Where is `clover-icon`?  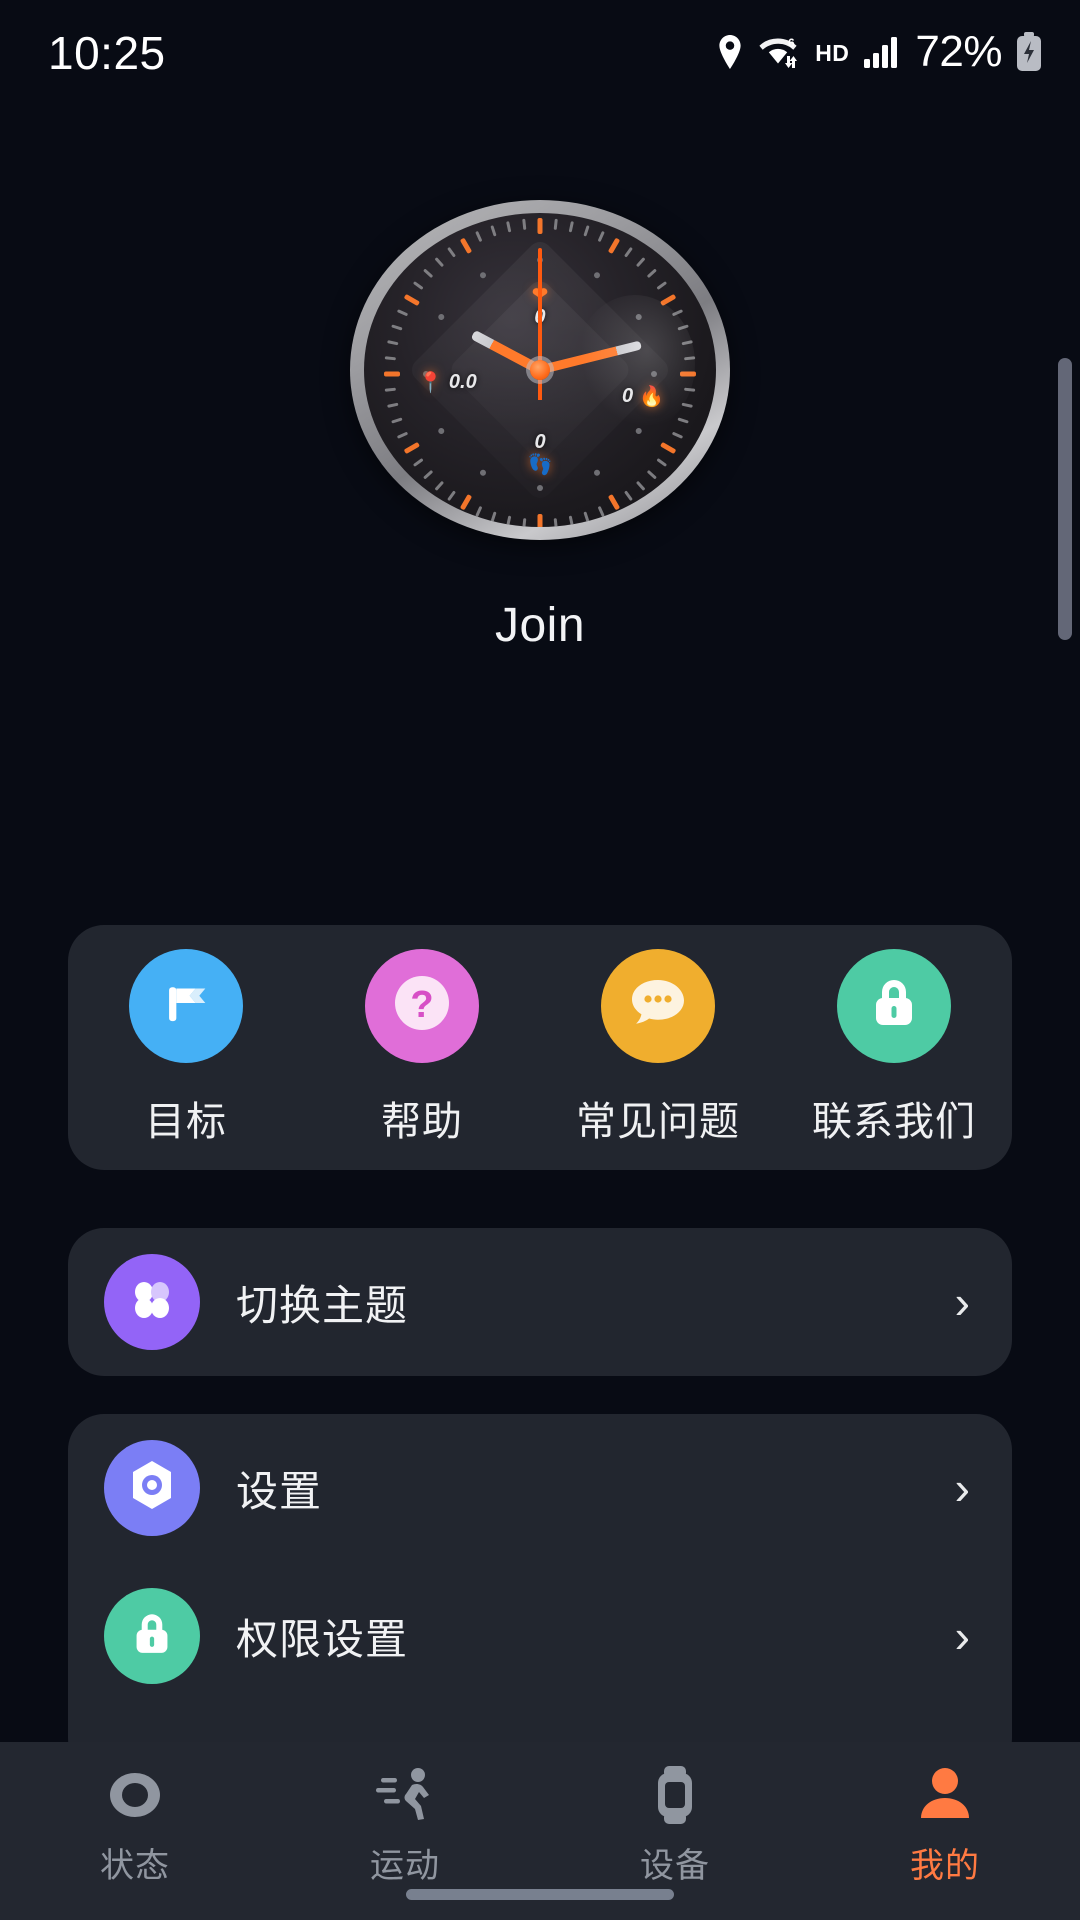 clover-icon is located at coordinates (152, 1302).